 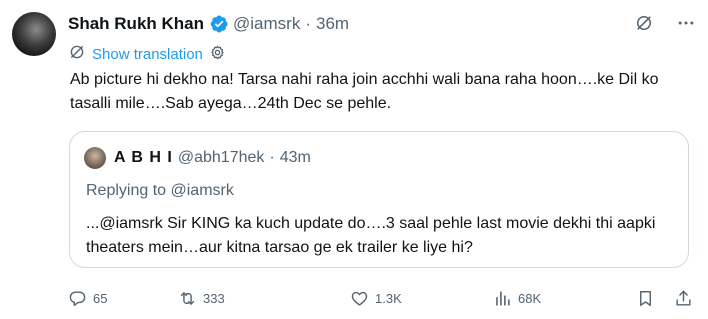 I want to click on show-translation-link: Show translation, so click(x=147, y=54).